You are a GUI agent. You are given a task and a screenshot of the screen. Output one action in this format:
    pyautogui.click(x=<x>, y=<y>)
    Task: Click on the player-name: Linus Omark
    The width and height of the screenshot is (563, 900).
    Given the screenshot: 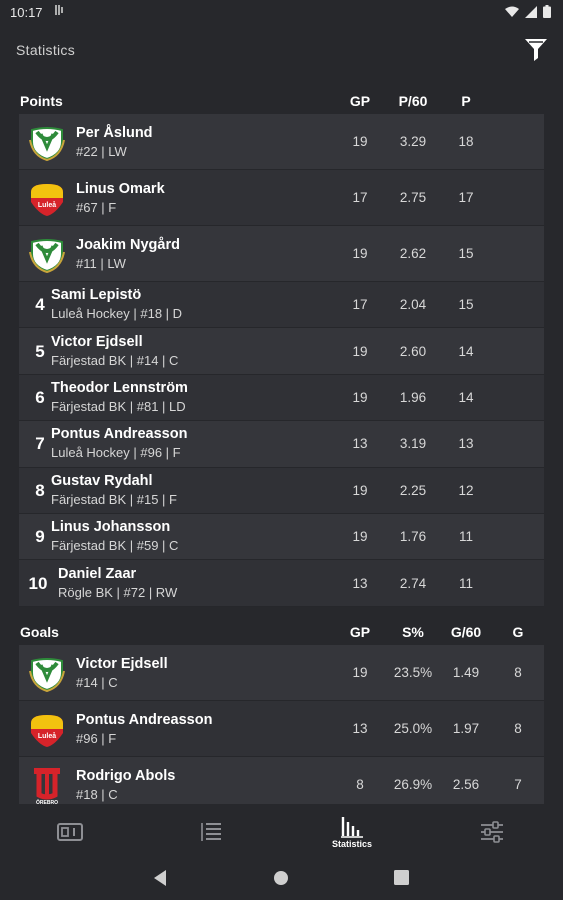 What is the action you would take?
    pyautogui.click(x=120, y=189)
    